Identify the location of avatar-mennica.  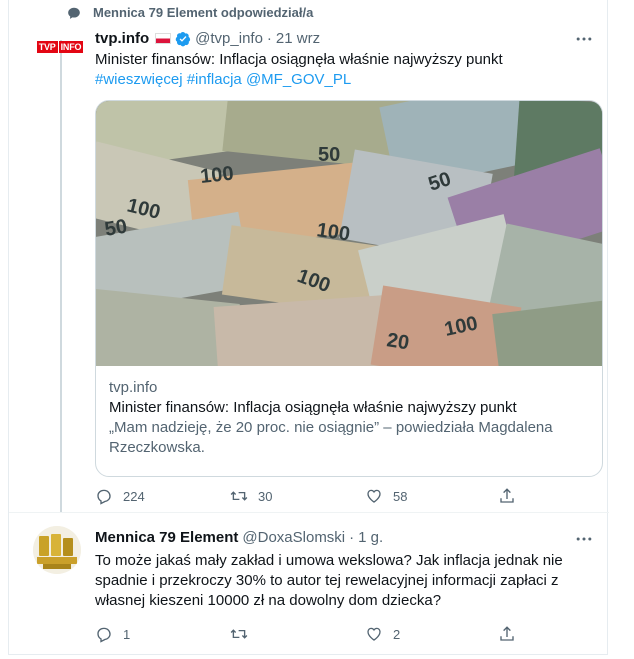
(57, 550).